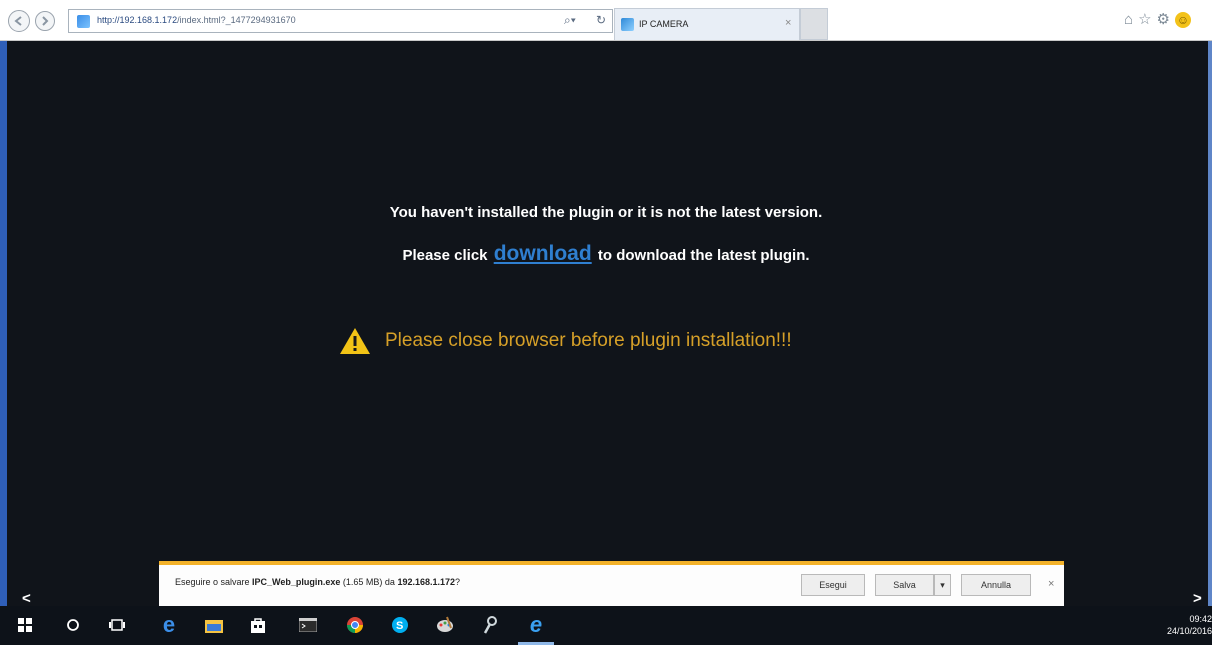  I want to click on scroll-left-arrow: <, so click(26, 598).